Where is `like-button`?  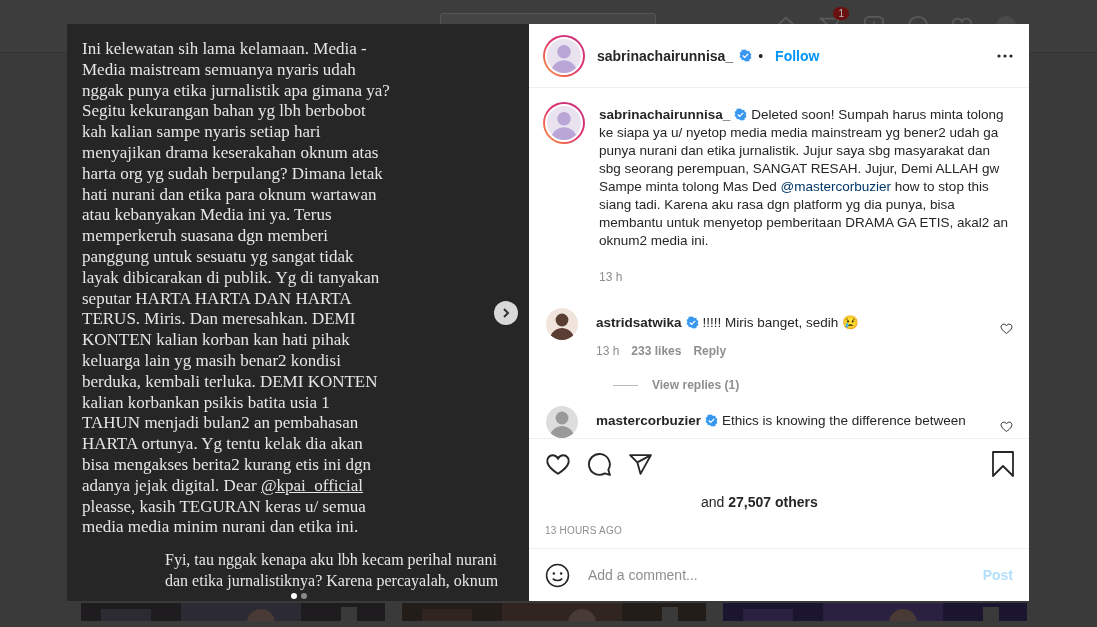
like-button is located at coordinates (558, 464).